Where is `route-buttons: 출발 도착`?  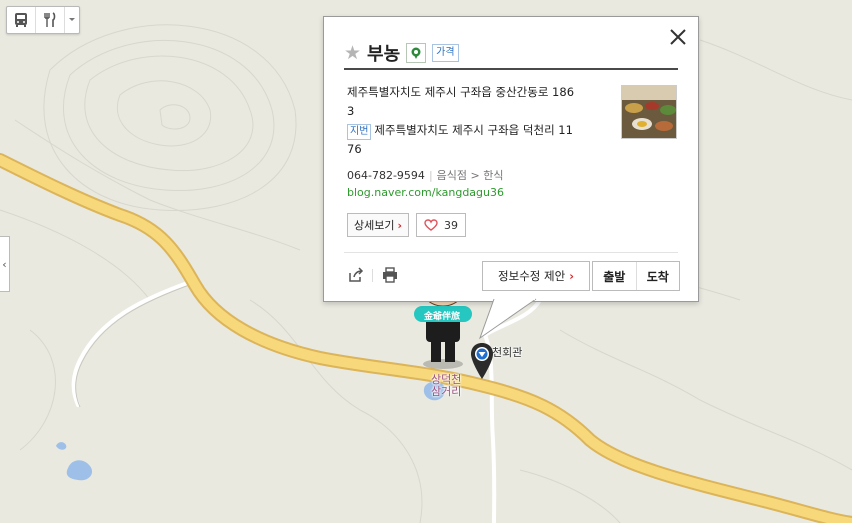
route-buttons: 출발 도착 is located at coordinates (636, 276).